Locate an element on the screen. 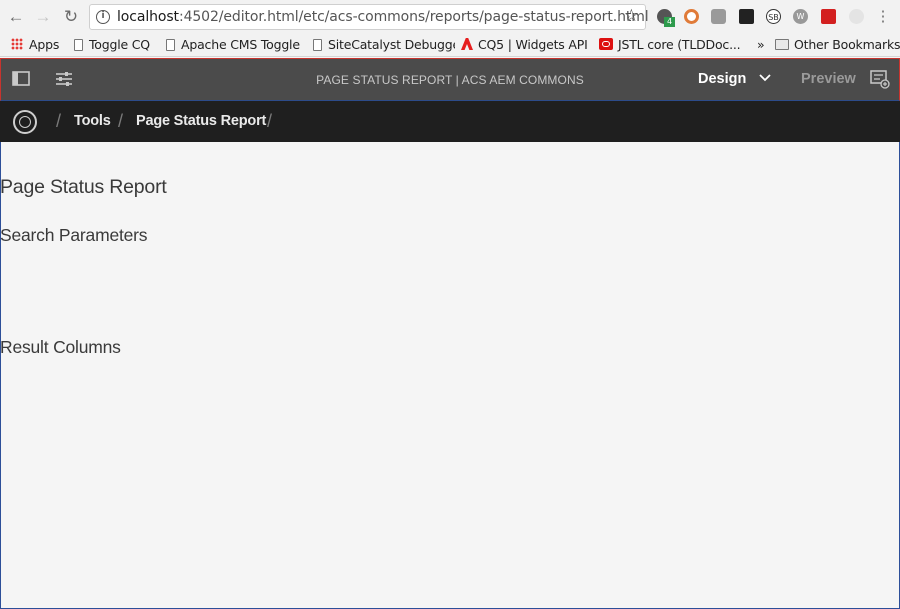 This screenshot has height=609, width=900. info-icon: i is located at coordinates (103, 17).